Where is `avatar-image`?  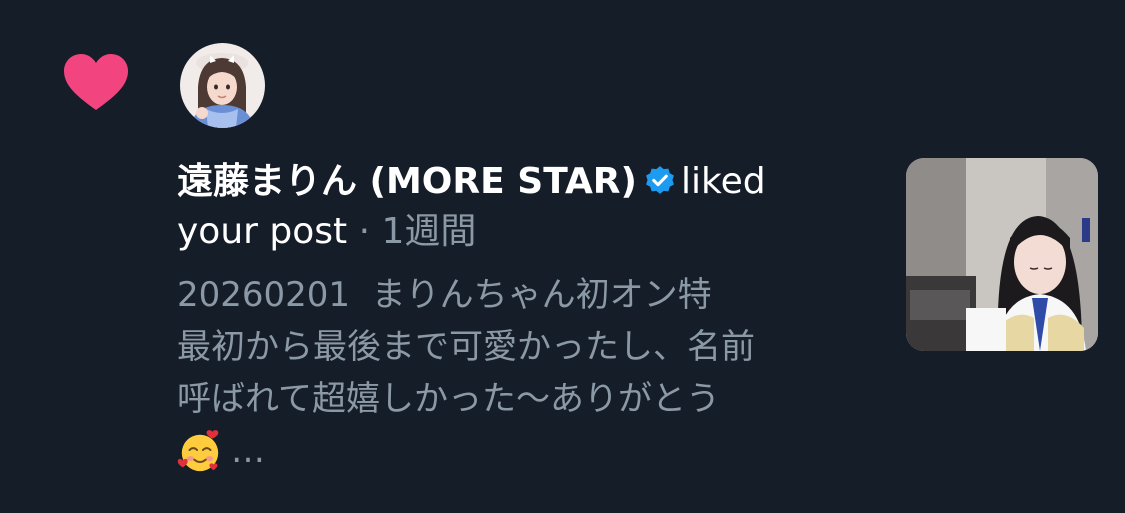 avatar-image is located at coordinates (222, 85).